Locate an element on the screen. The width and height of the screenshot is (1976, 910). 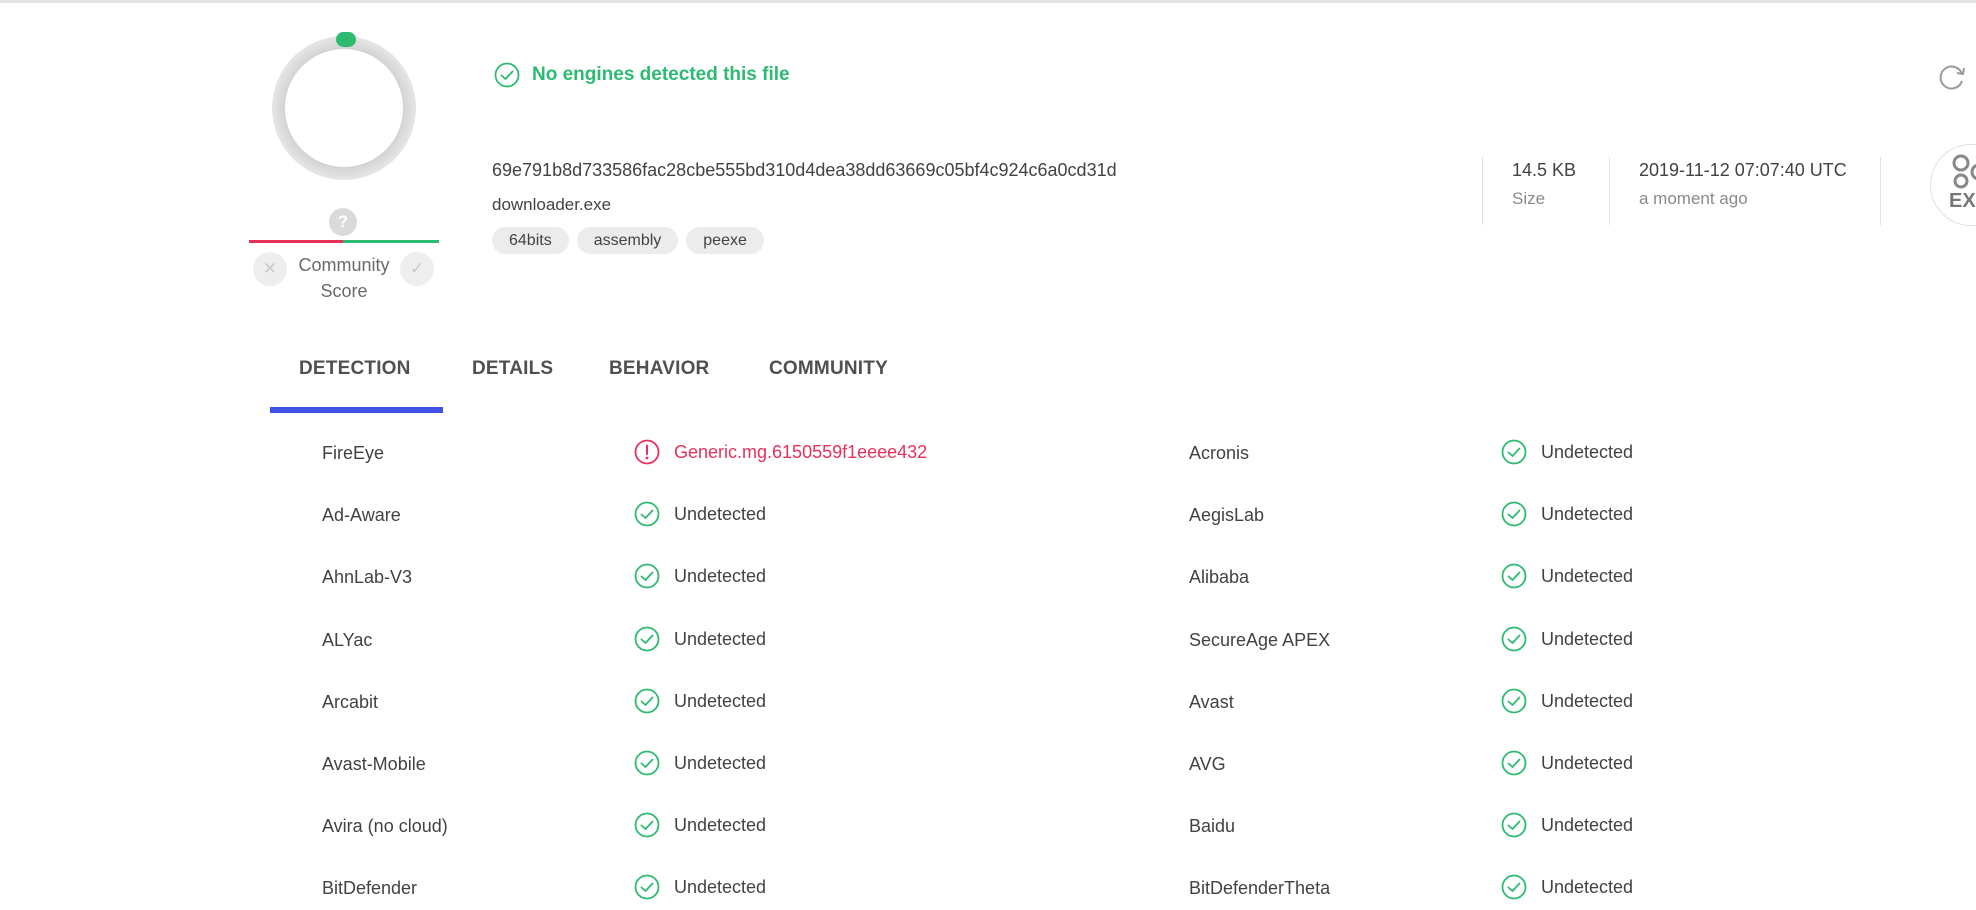
tab-details: DETAILS is located at coordinates (512, 369).